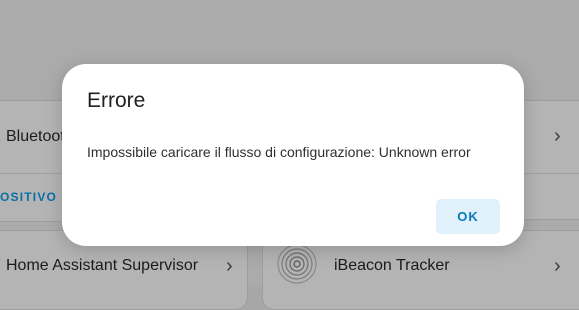 Image resolution: width=579 pixels, height=310 pixels. What do you see at coordinates (468, 216) in the screenshot?
I see `ok-button: OK` at bounding box center [468, 216].